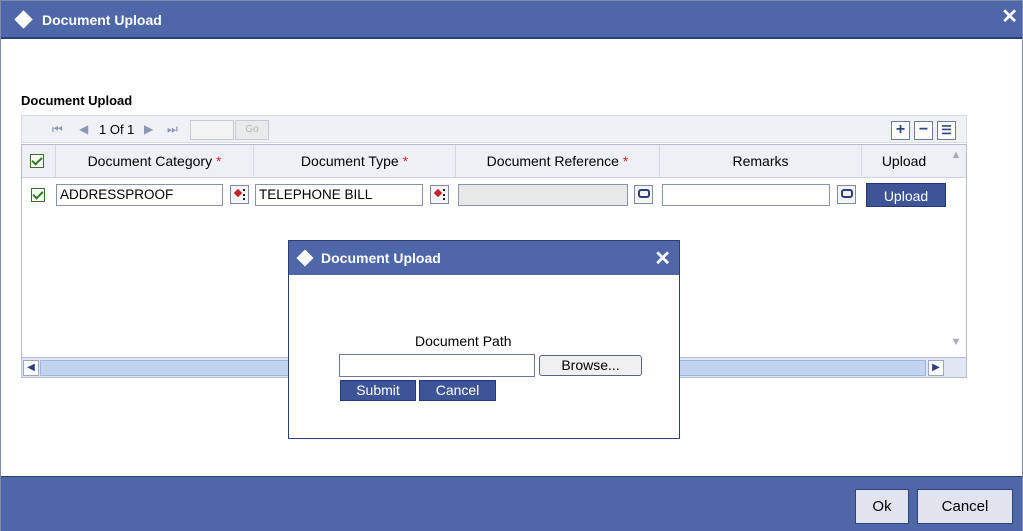  Describe the element at coordinates (511, 20) in the screenshot. I see `window-titlebar: Document Upload ✕` at that location.